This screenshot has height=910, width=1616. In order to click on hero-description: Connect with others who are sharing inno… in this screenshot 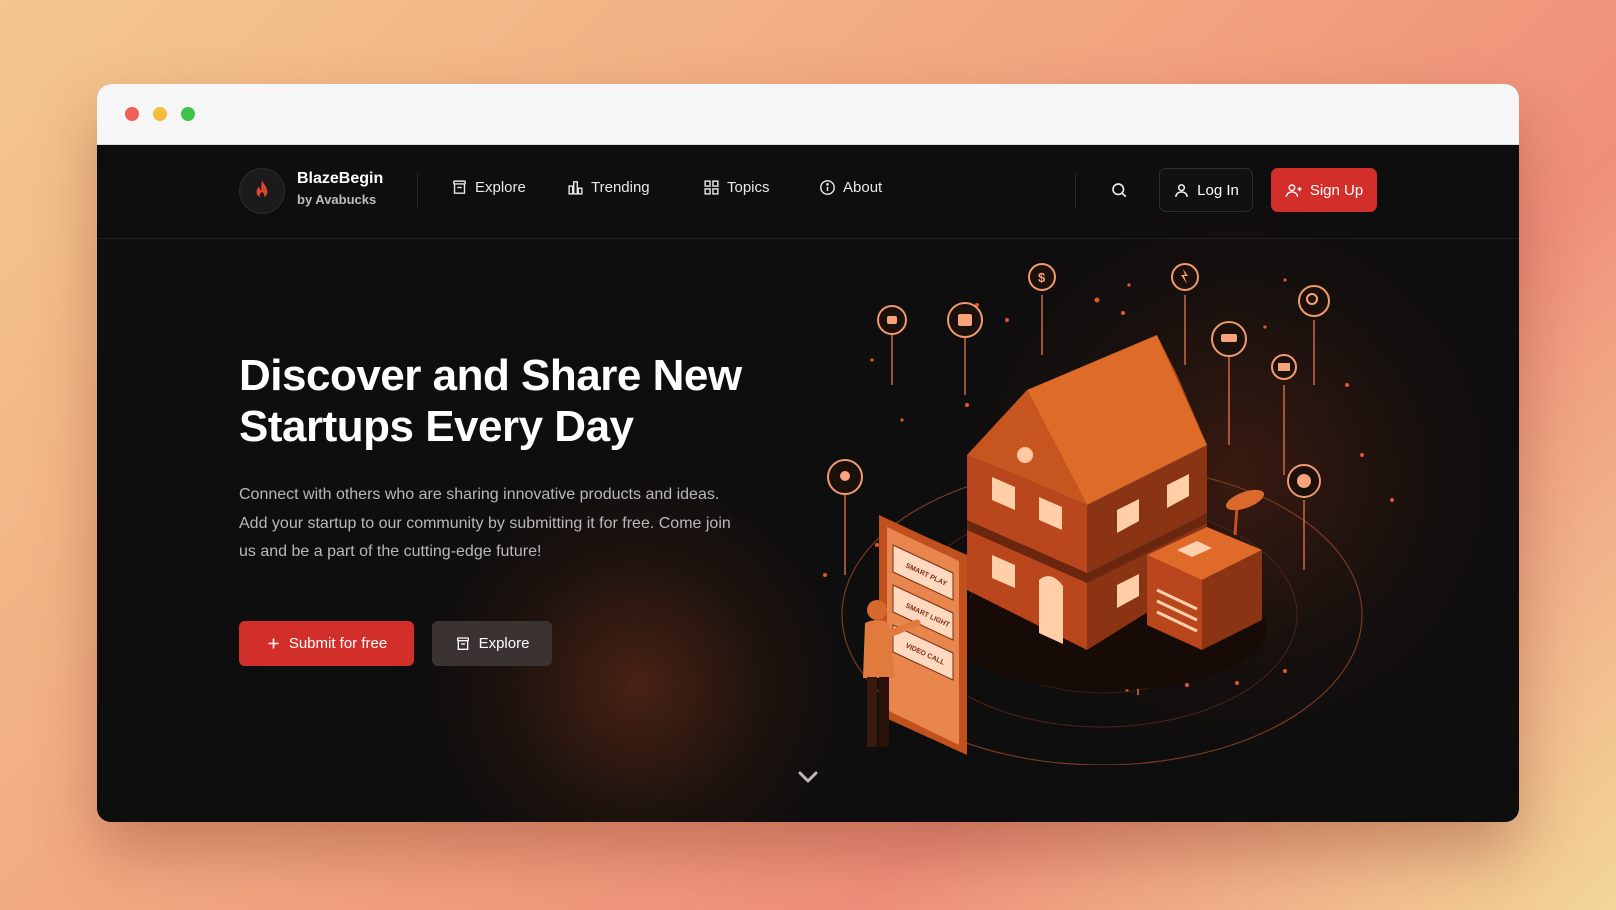, I will do `click(485, 523)`.